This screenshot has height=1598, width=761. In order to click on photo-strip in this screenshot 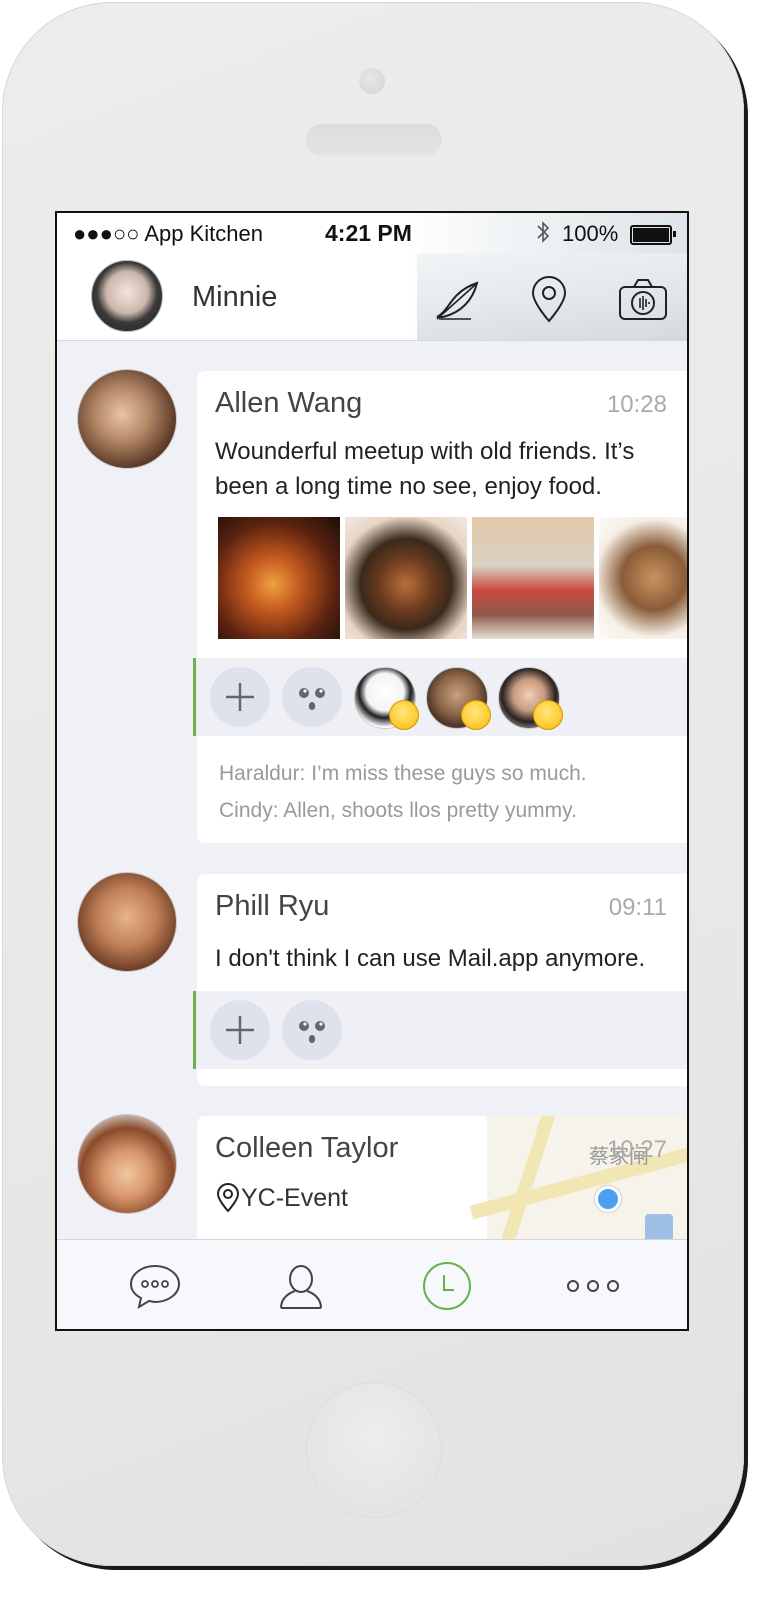, I will do `click(452, 578)`.